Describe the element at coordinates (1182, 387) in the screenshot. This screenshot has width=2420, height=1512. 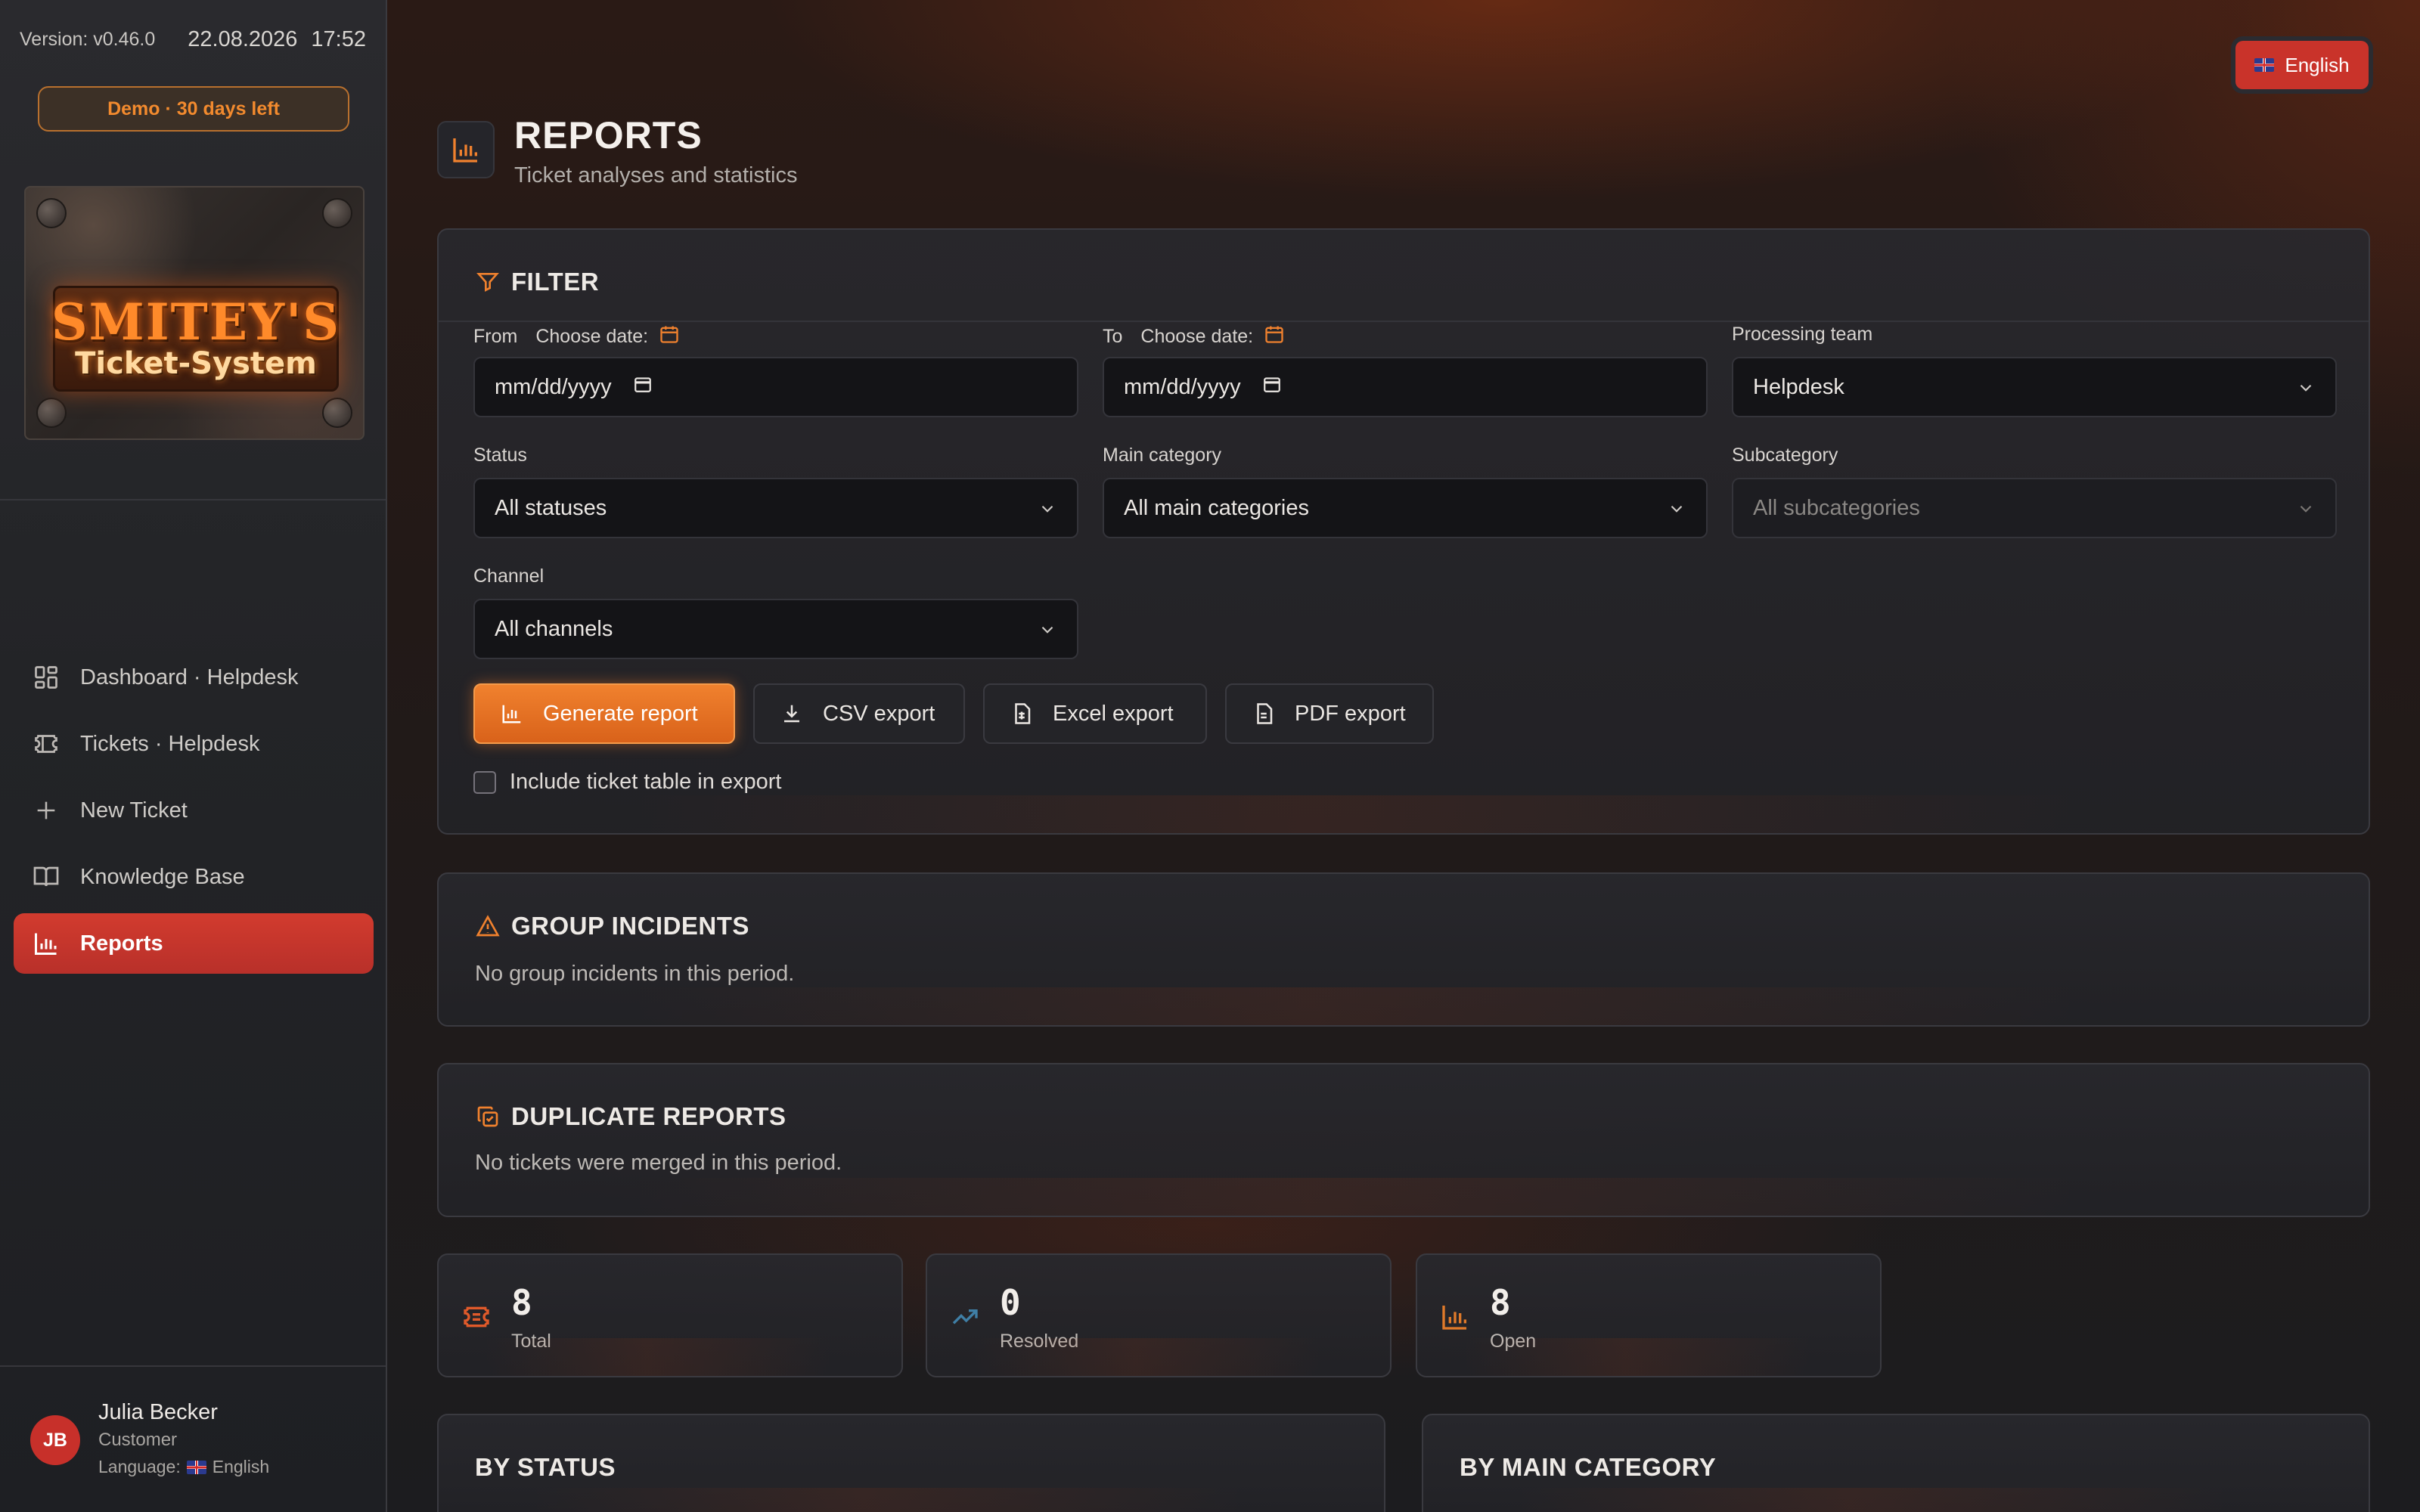
I see `to-date-value: mm/dd/yyyy` at that location.